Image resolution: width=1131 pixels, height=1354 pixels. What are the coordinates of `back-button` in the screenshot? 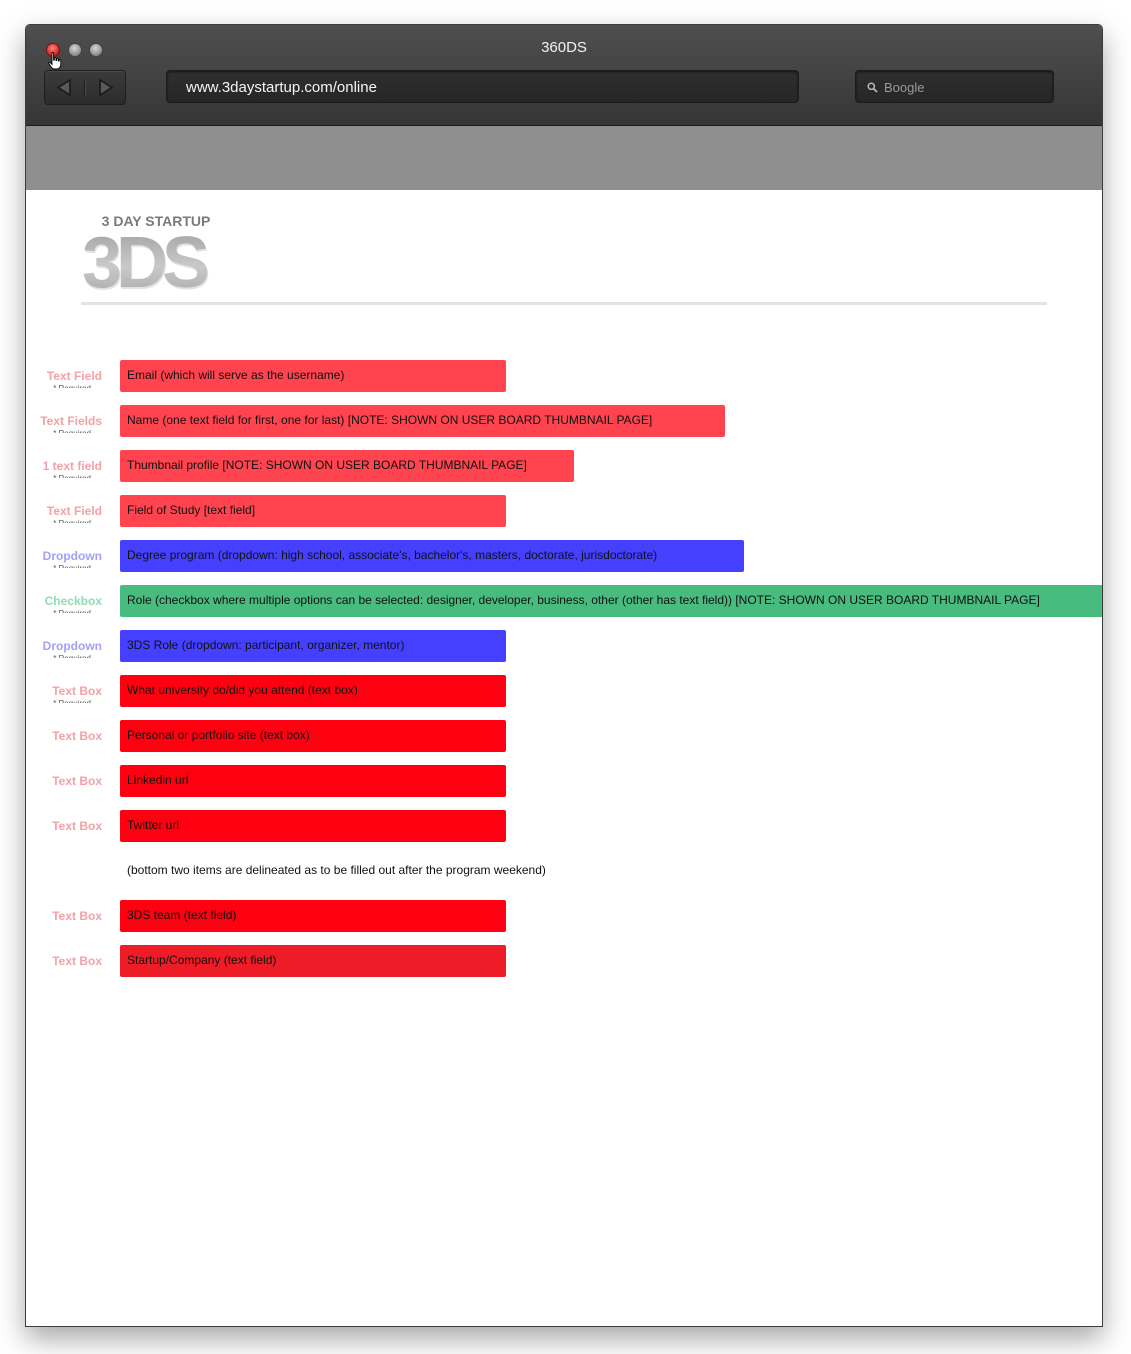 It's located at (65, 87).